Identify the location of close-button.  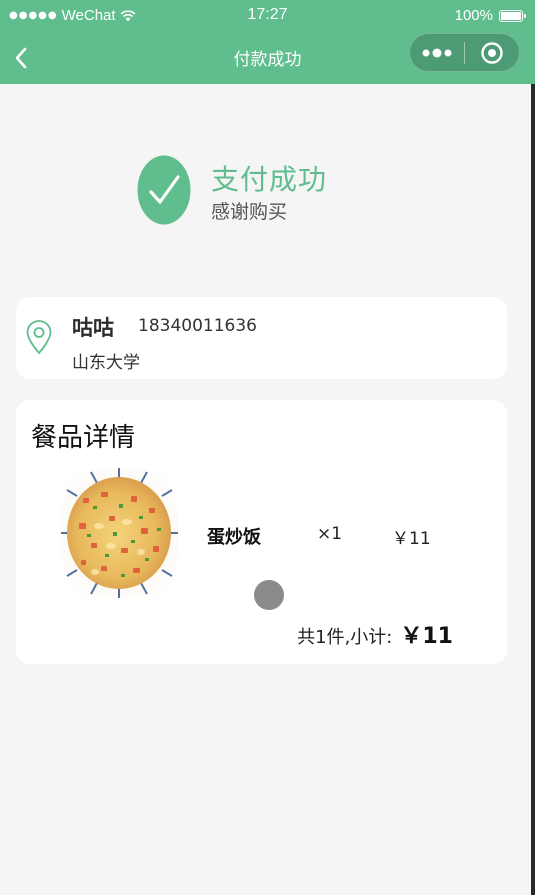
(492, 52).